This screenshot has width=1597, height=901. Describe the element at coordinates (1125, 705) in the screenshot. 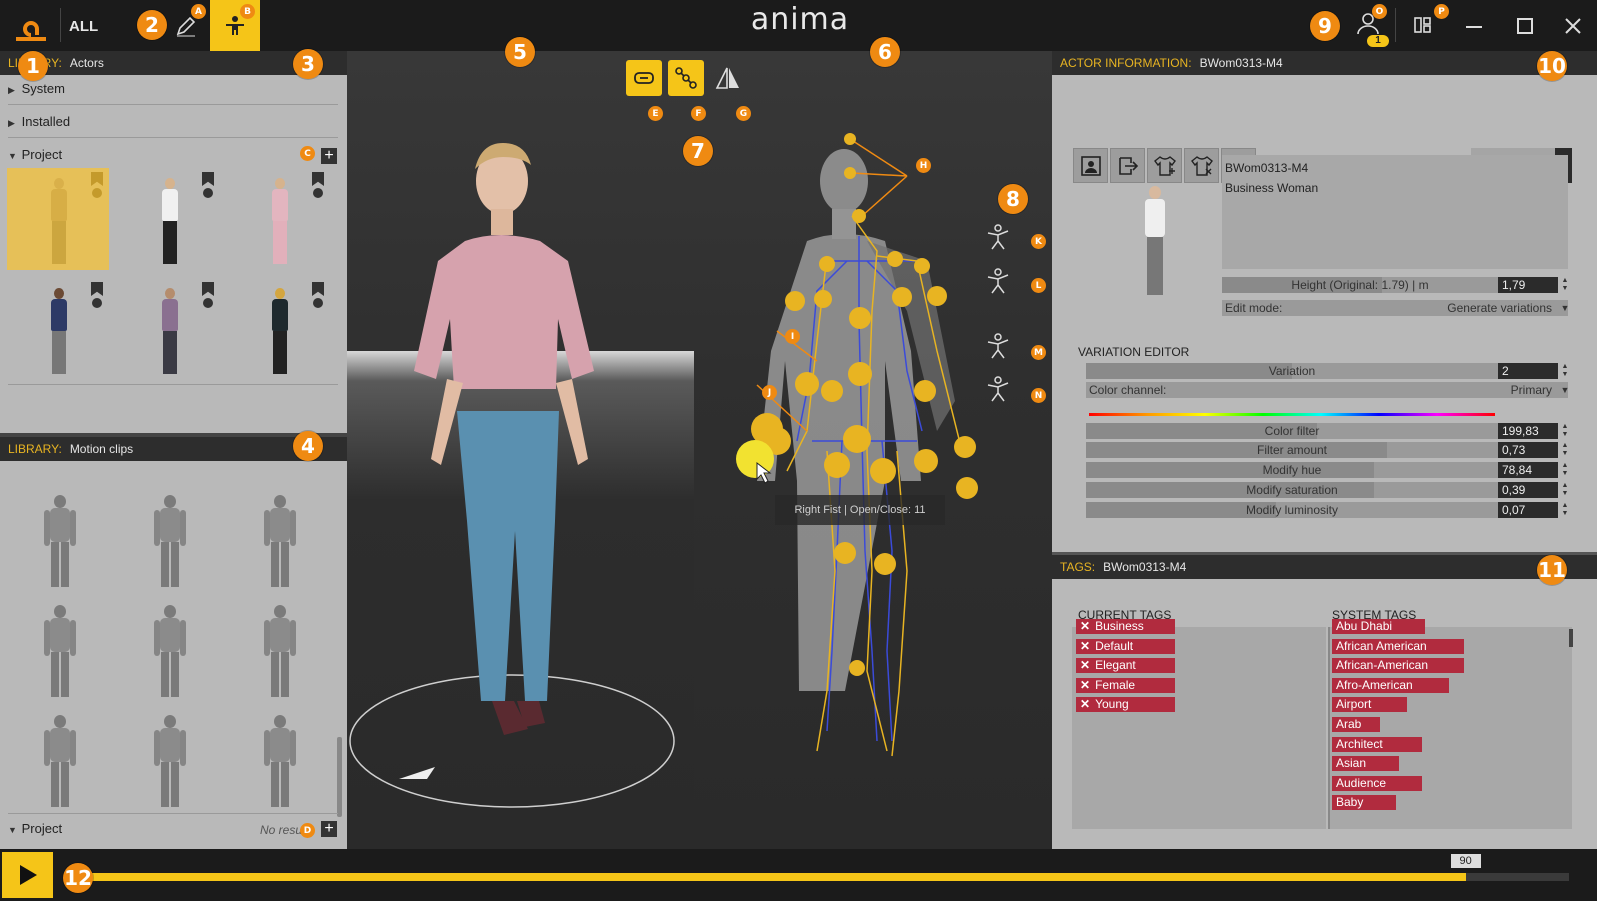

I see `current-tag: ✕ Young` at that location.